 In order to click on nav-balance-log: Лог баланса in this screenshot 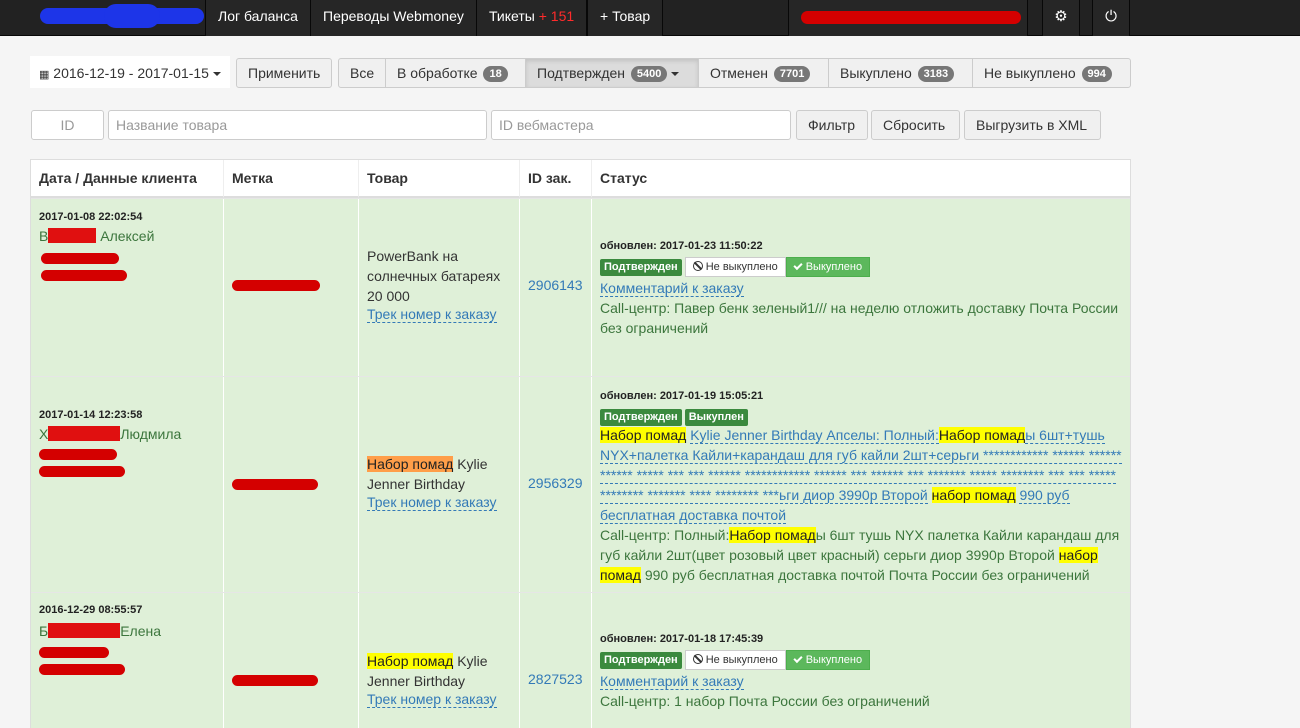, I will do `click(258, 18)`.